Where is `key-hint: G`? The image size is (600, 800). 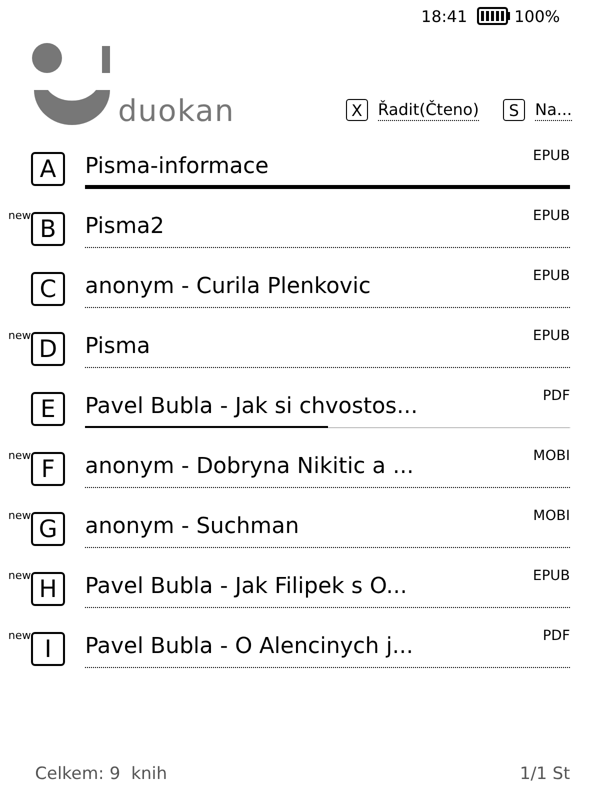 key-hint: G is located at coordinates (48, 529).